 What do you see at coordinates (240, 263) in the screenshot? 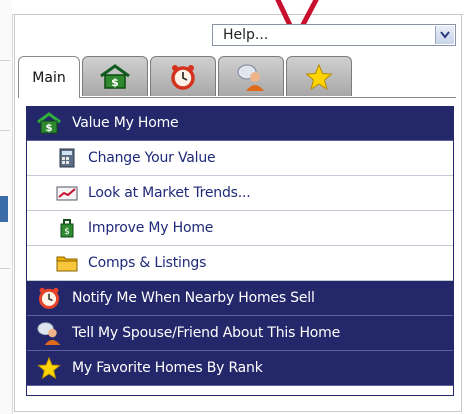
I see `menu-item-comps-listings: Comps & Listings` at bounding box center [240, 263].